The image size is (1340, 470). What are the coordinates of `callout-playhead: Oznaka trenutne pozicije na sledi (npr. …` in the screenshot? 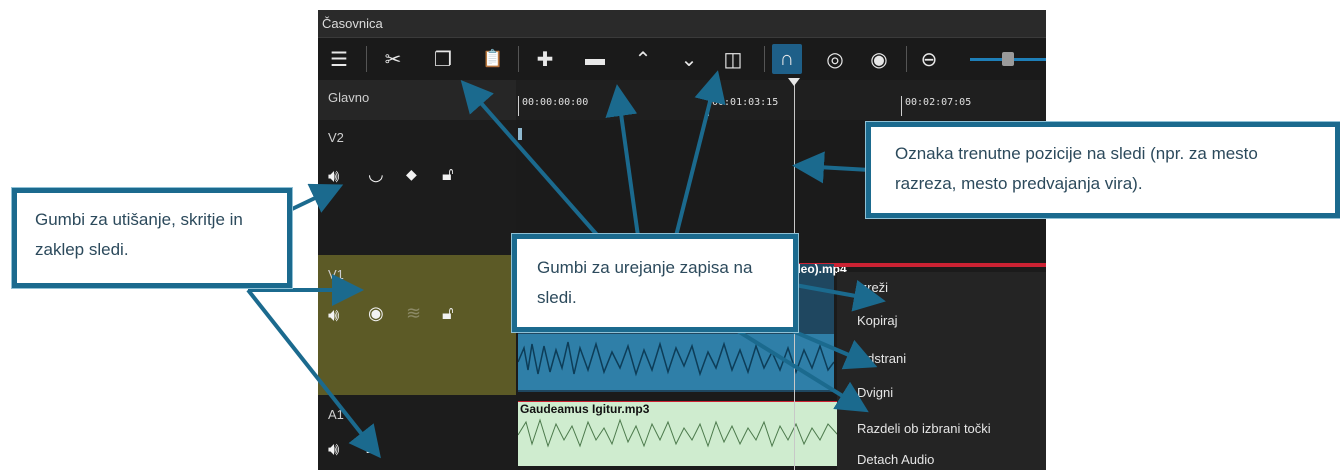 It's located at (1103, 170).